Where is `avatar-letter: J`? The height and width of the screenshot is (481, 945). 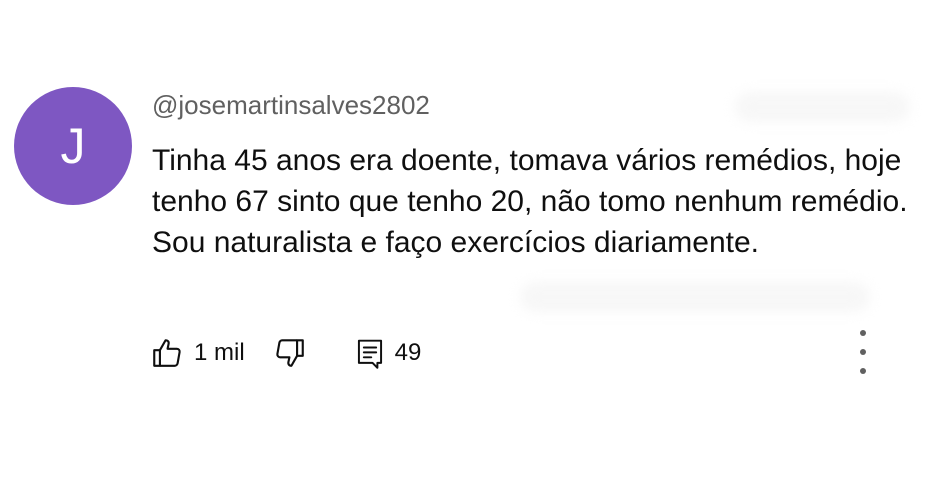 avatar-letter: J is located at coordinates (73, 146).